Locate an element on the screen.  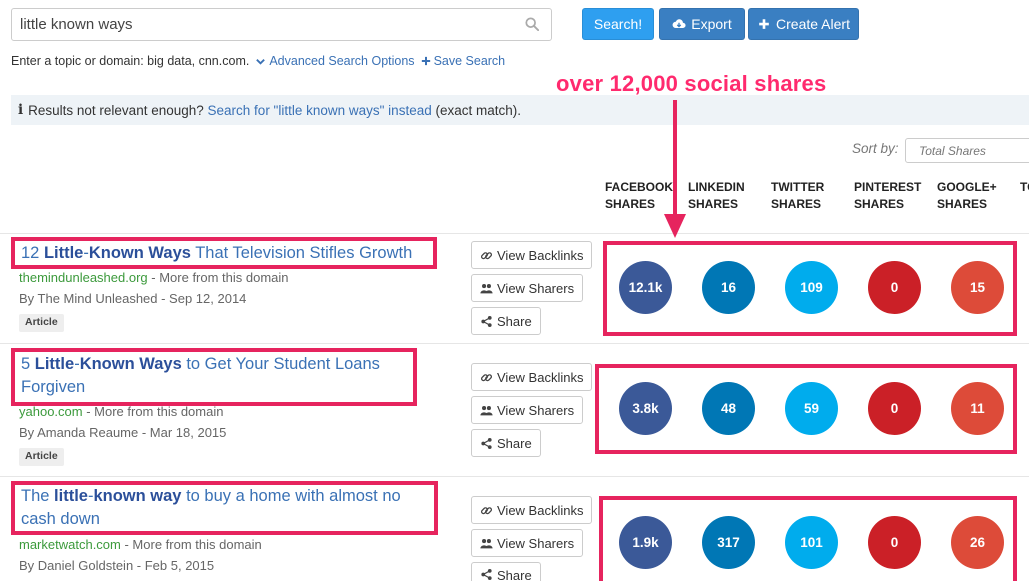
search-button: Search! is located at coordinates (618, 24).